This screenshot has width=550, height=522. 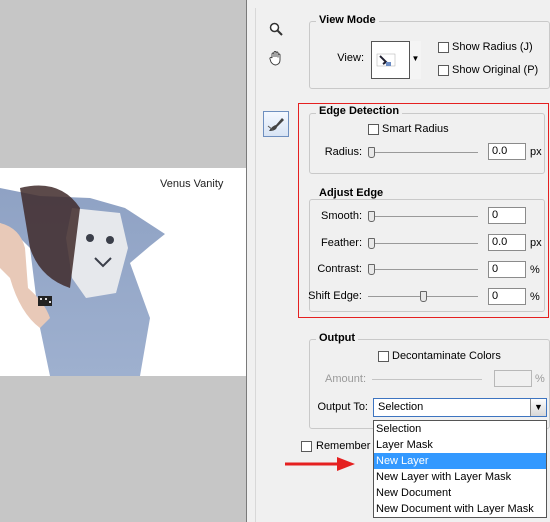 I want to click on amount-unit: %, so click(x=540, y=379).